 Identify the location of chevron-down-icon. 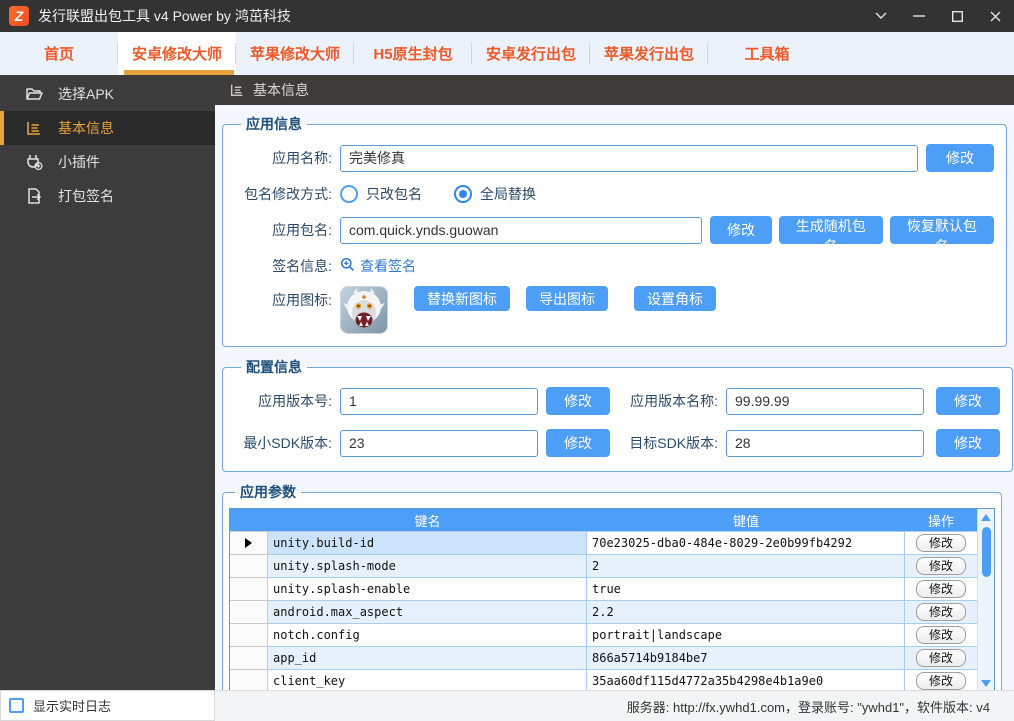
(881, 16).